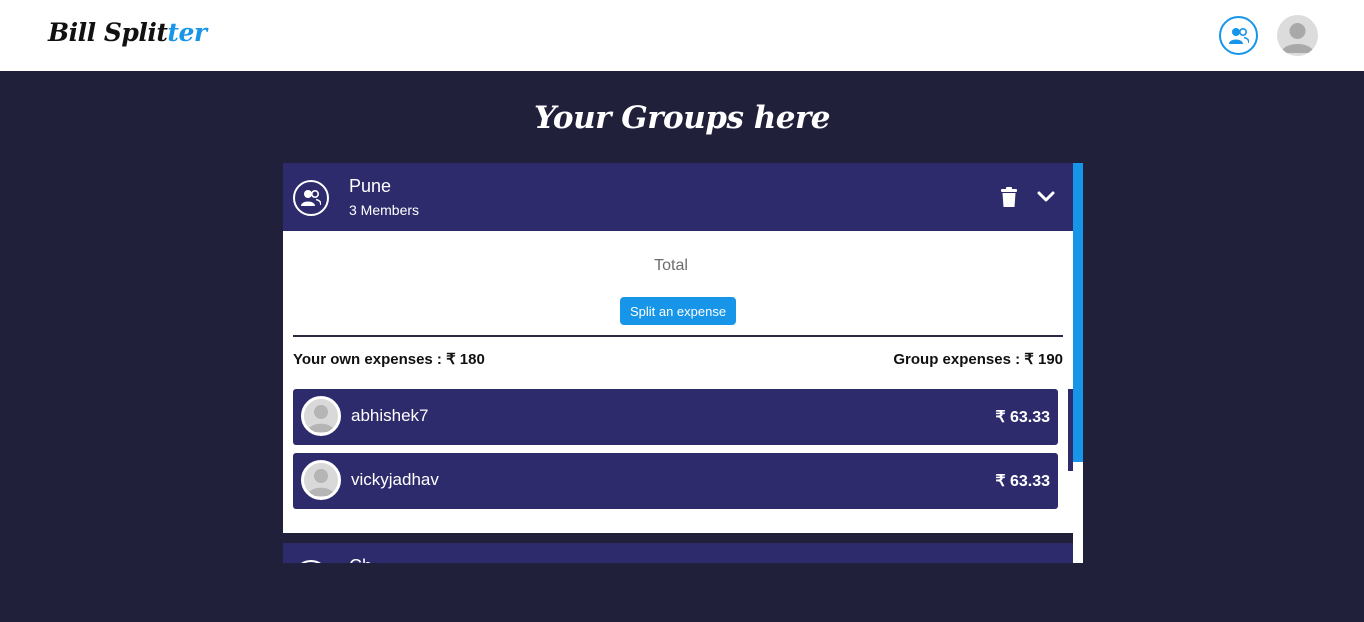  Describe the element at coordinates (682, 35) in the screenshot. I see `navbar: Bill Splitter` at that location.